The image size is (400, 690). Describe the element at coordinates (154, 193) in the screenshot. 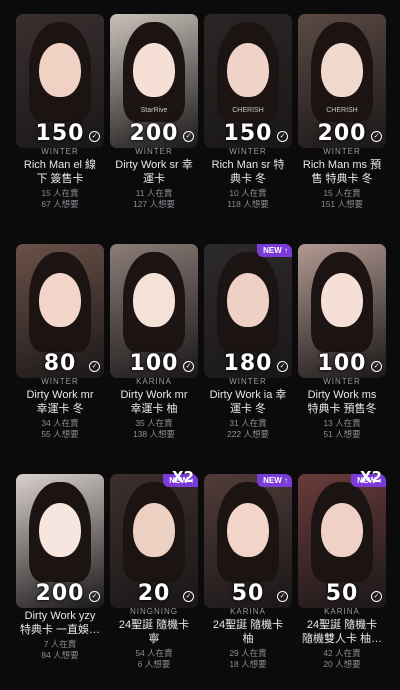

I see `sellers-count: 11 人在賣` at that location.